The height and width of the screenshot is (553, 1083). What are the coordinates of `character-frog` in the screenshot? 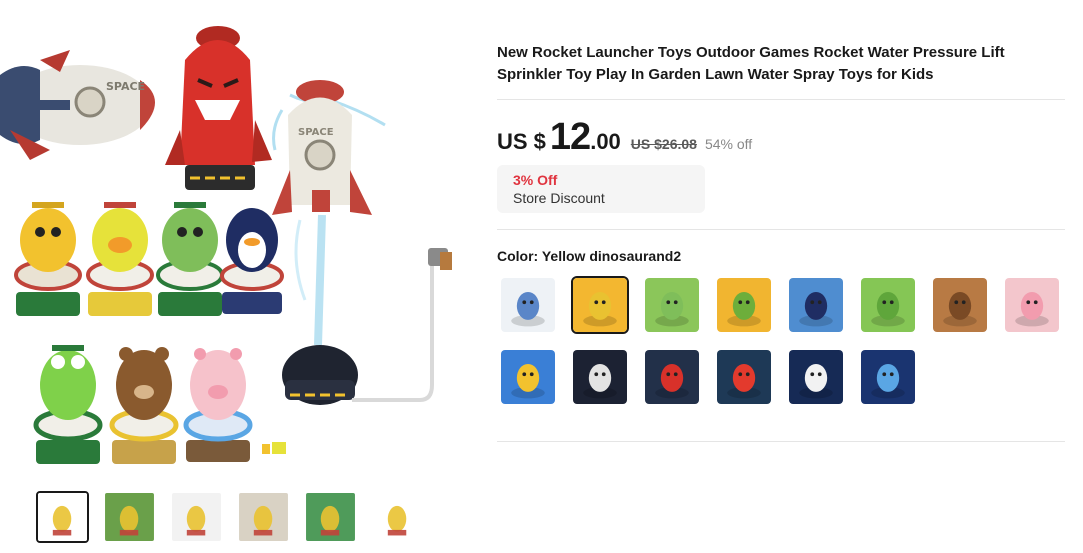 It's located at (68, 404).